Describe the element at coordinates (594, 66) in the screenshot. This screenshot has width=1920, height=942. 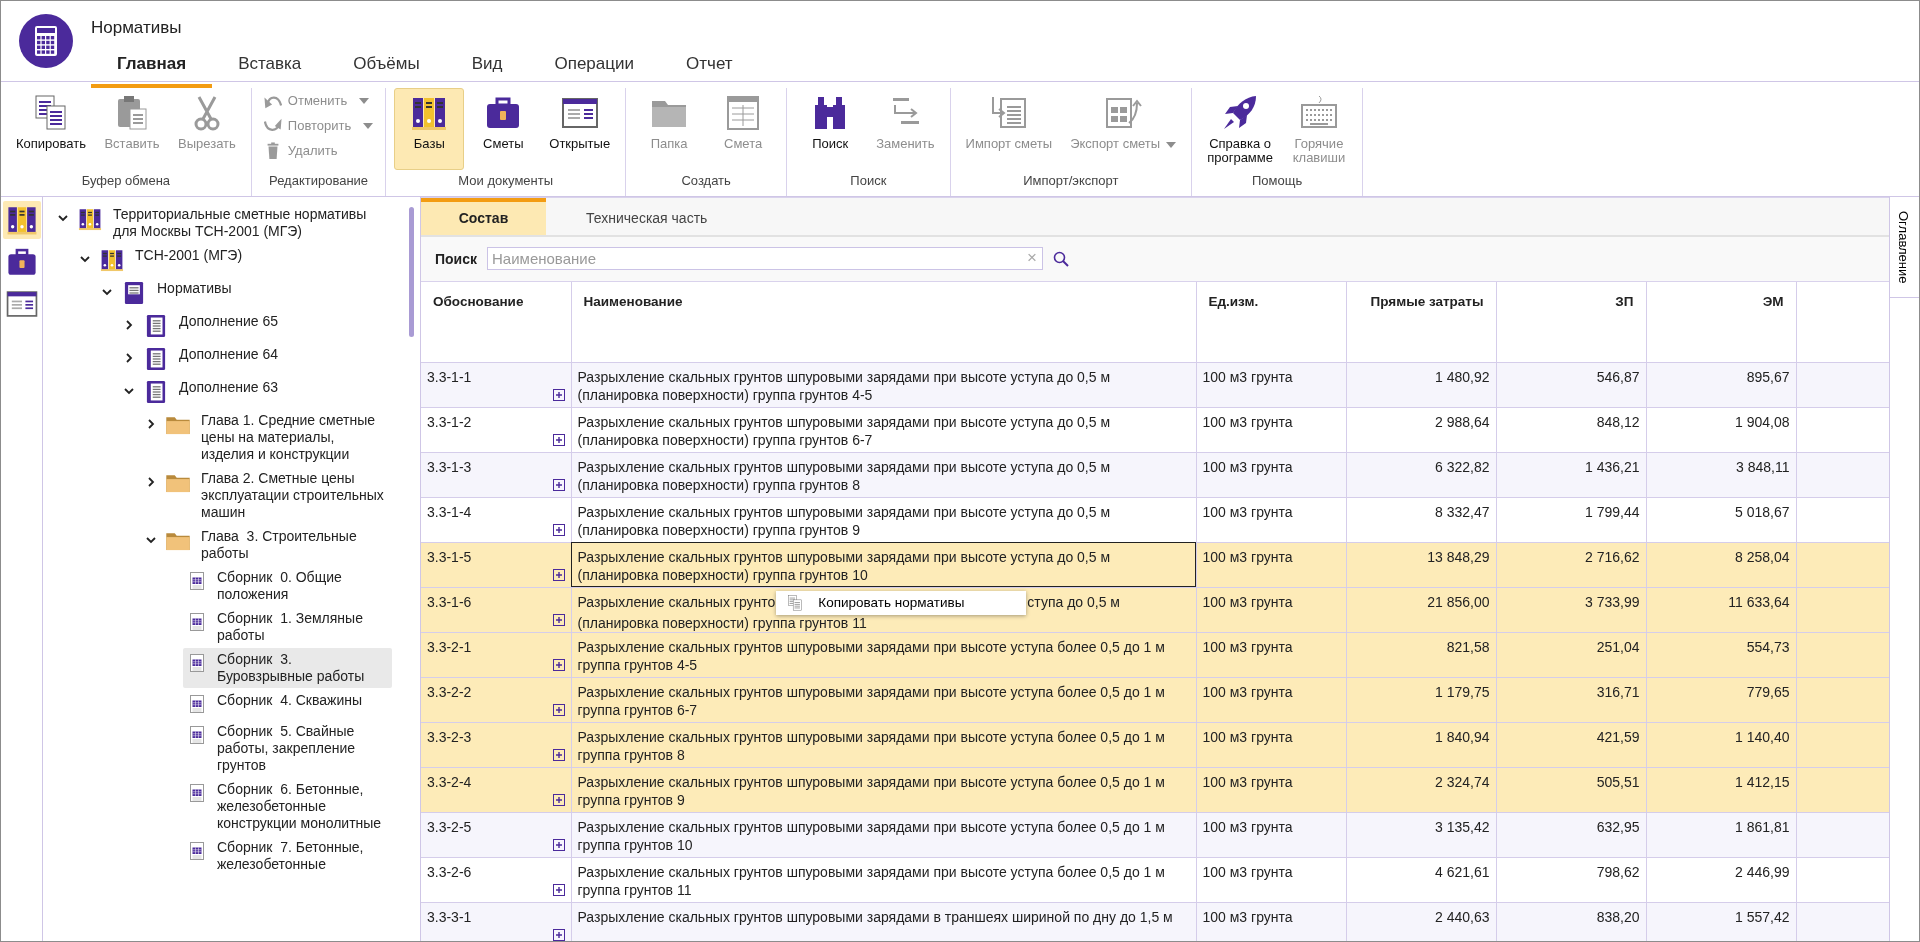
I see `ribbon-tab: Операции` at that location.